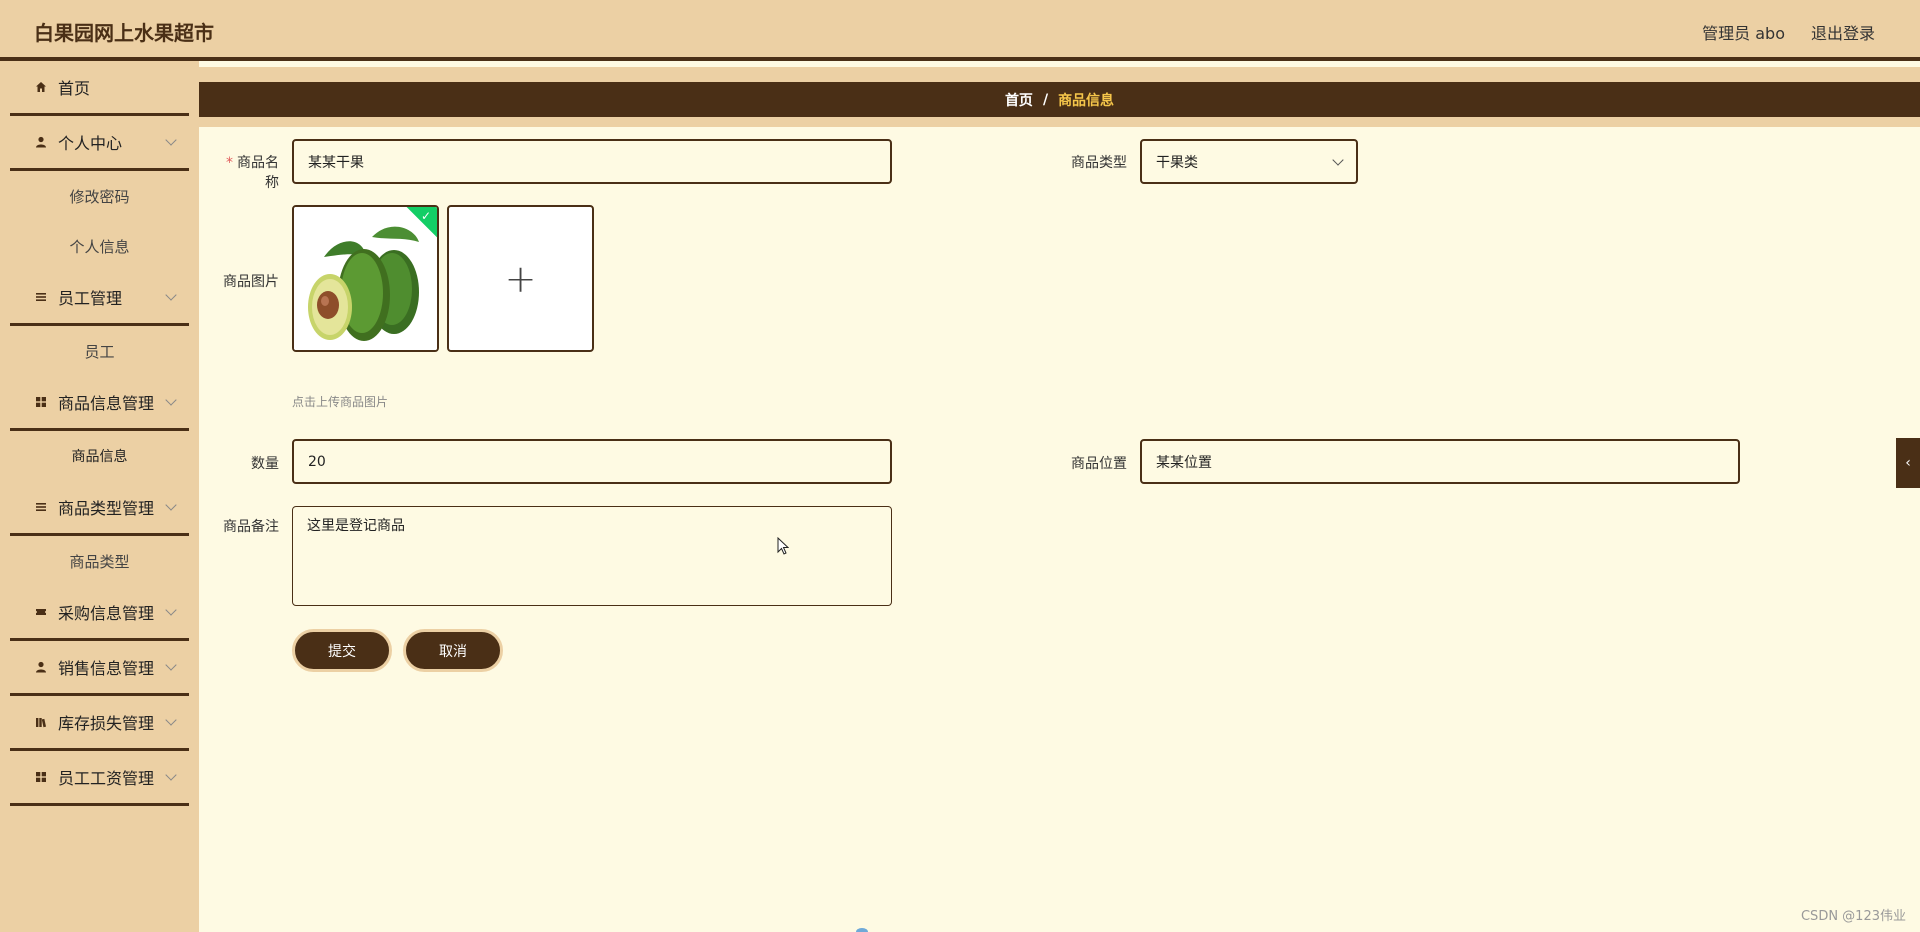 The image size is (1920, 932). Describe the element at coordinates (592, 556) in the screenshot. I see `product-remark-textarea: 这里是登记商品` at that location.